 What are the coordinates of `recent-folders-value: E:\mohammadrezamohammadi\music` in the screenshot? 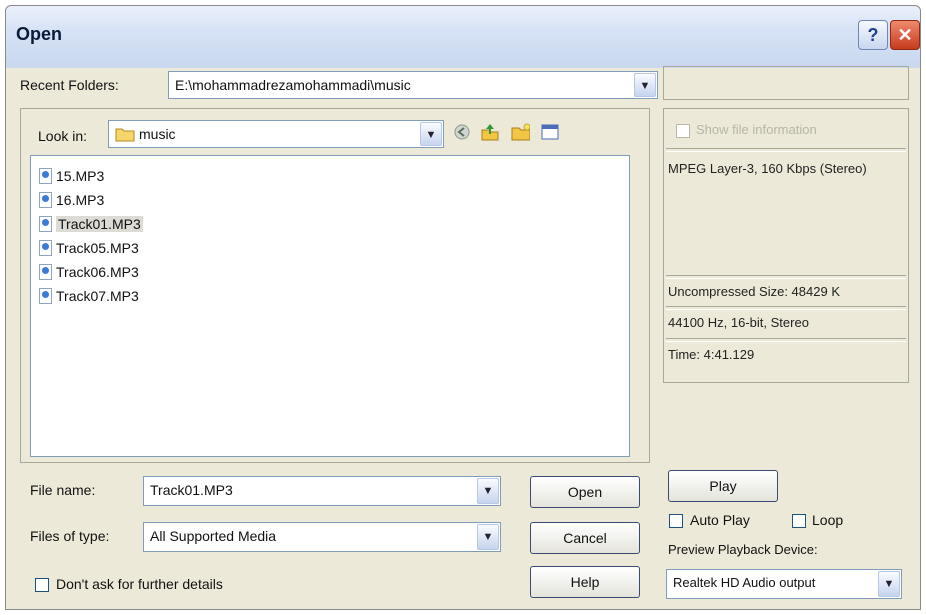 It's located at (293, 85).